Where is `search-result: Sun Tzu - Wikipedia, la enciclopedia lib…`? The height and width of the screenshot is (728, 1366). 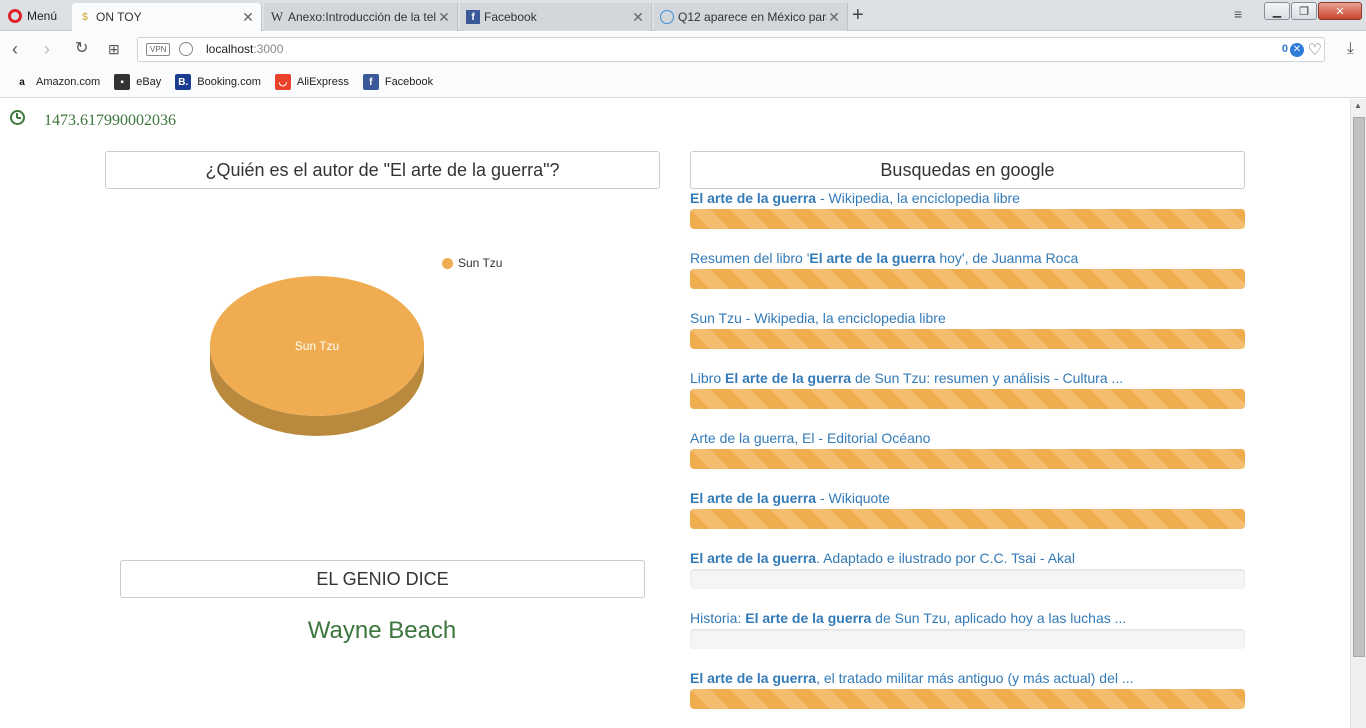
search-result: Sun Tzu - Wikipedia, la enciclopedia lib… is located at coordinates (967, 329).